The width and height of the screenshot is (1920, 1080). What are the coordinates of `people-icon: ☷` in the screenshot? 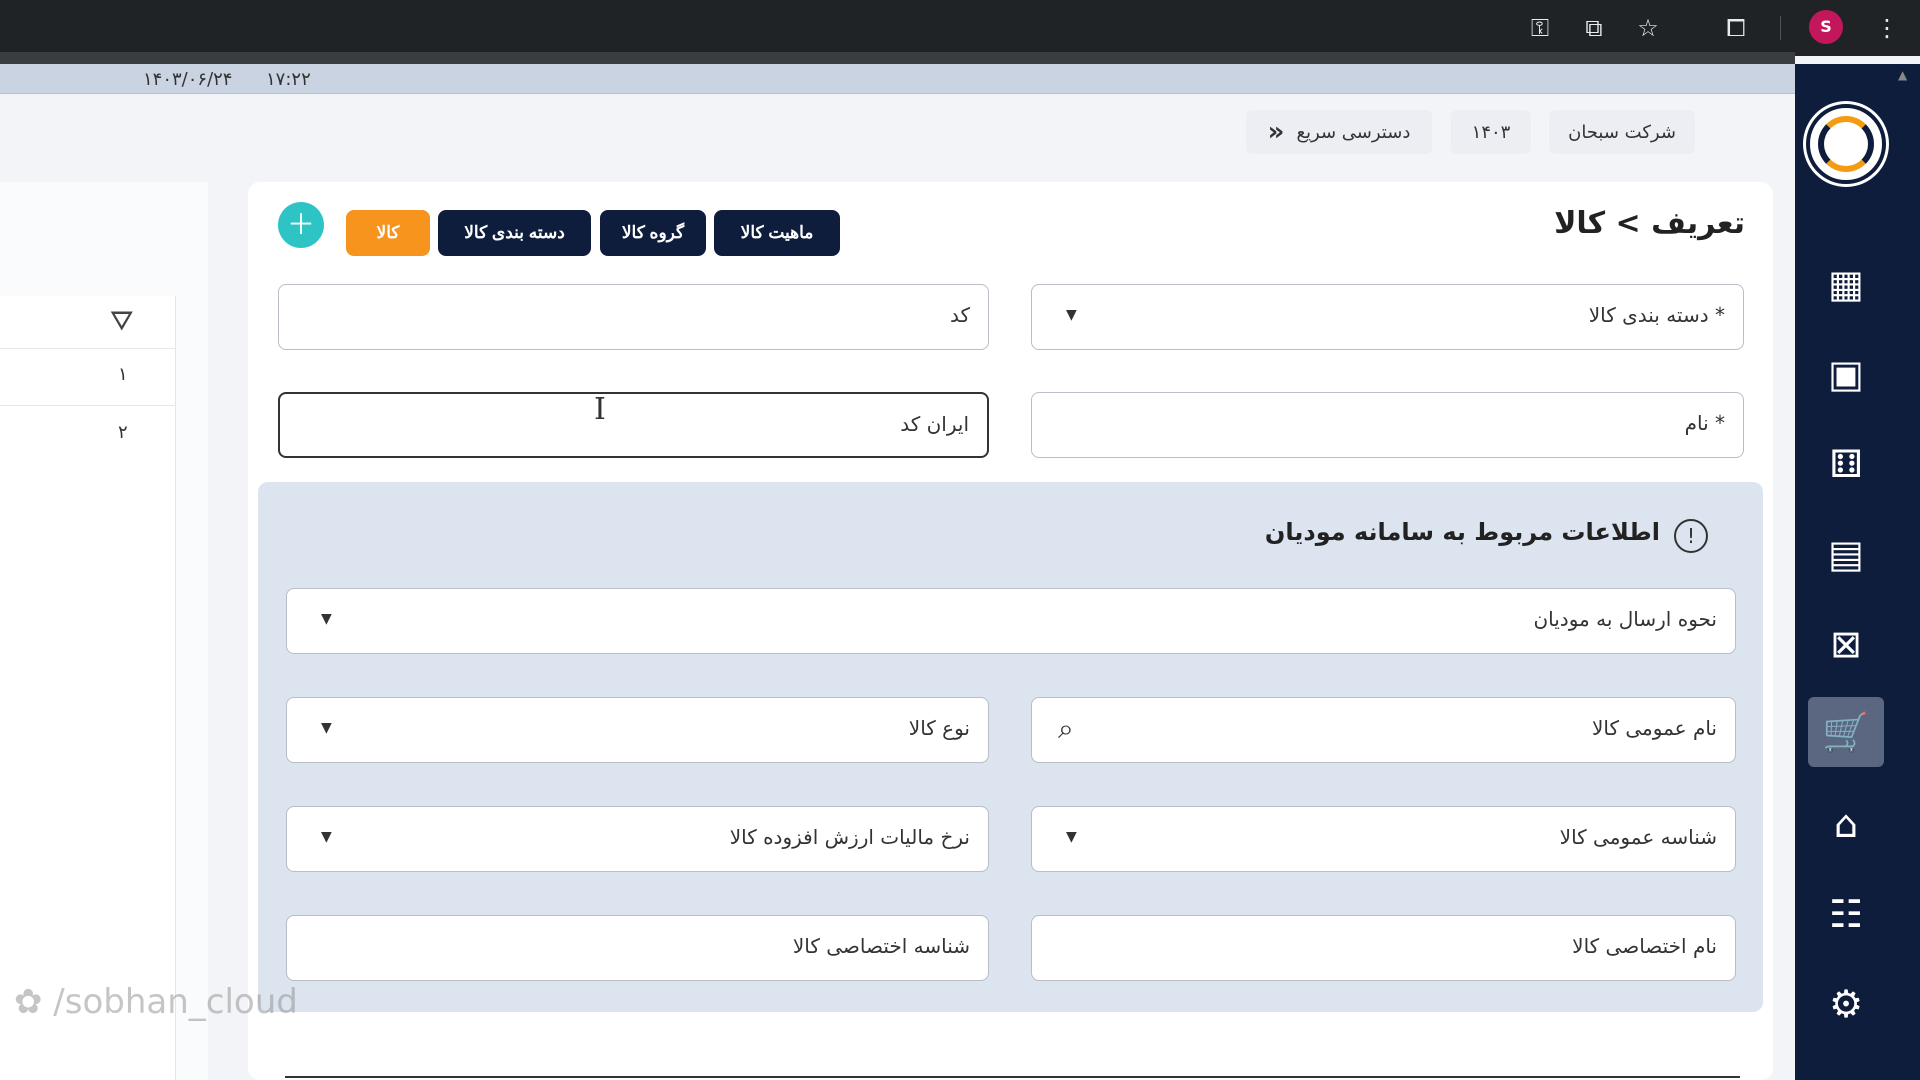 It's located at (1846, 914).